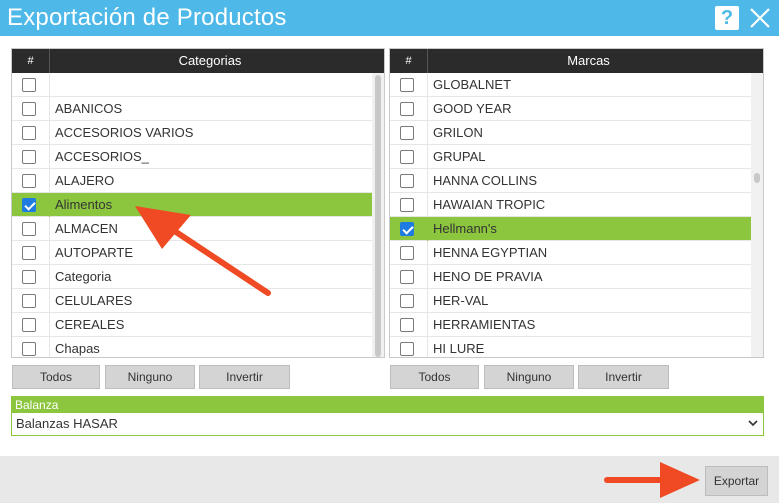 This screenshot has height=503, width=779. Describe the element at coordinates (570, 157) in the screenshot. I see `marca-list-item: GRUPAL` at that location.